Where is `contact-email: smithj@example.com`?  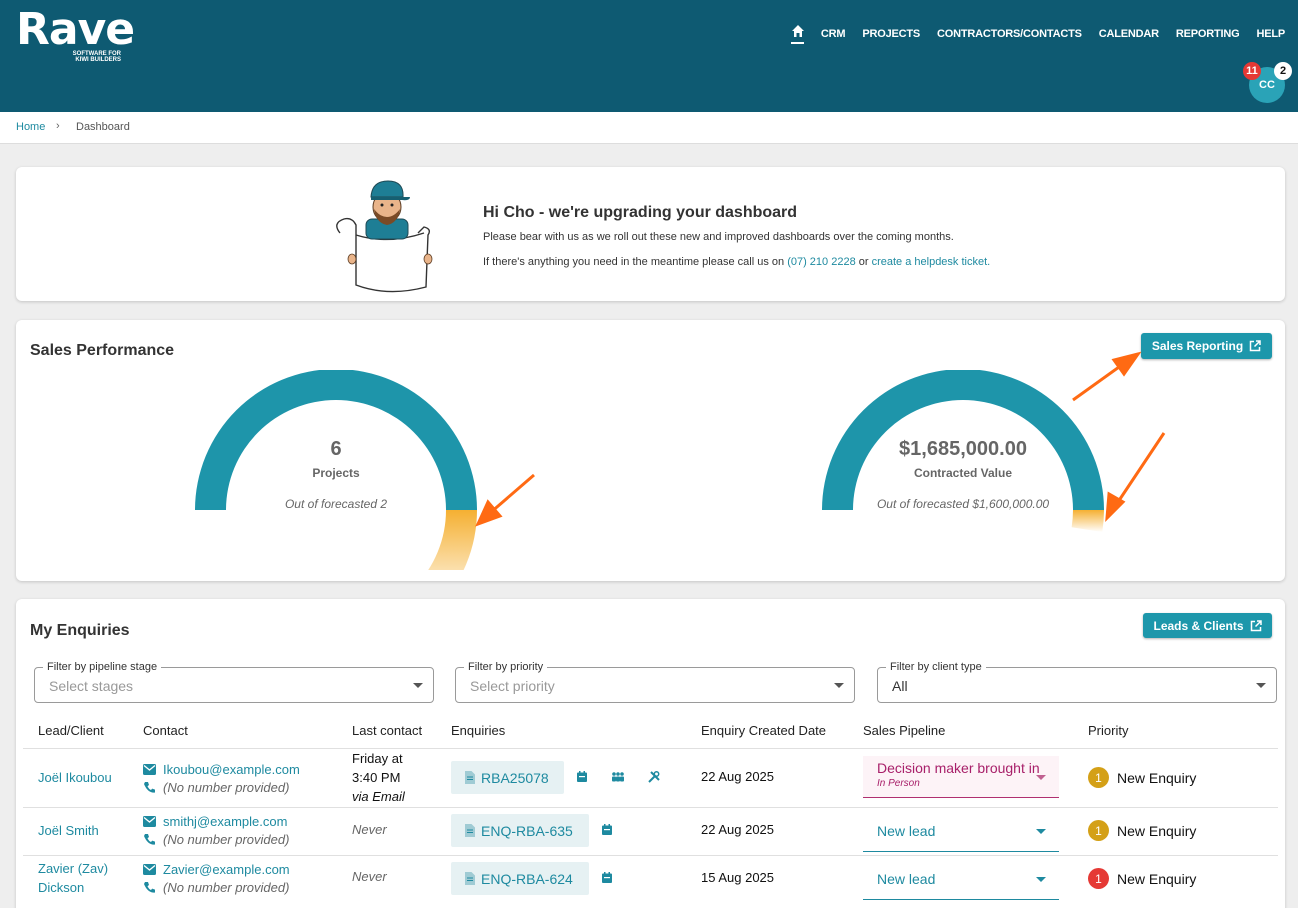 contact-email: smithj@example.com is located at coordinates (225, 821).